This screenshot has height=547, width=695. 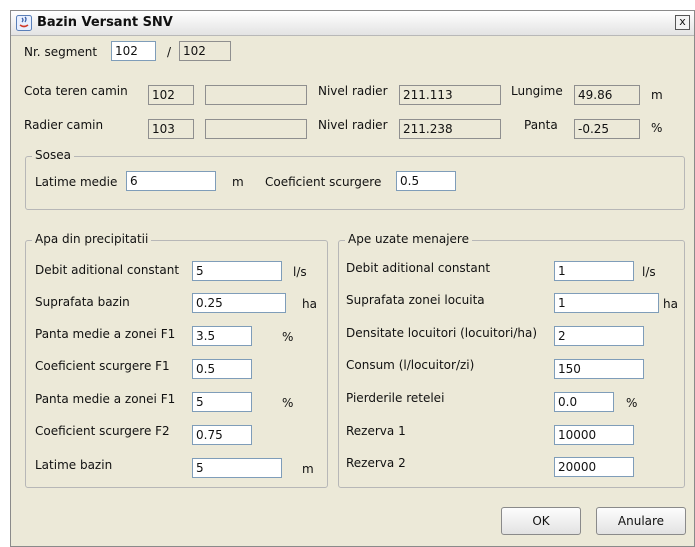 What do you see at coordinates (353, 91) in the screenshot?
I see `nivel-radier-label-1: Nivel radier` at bounding box center [353, 91].